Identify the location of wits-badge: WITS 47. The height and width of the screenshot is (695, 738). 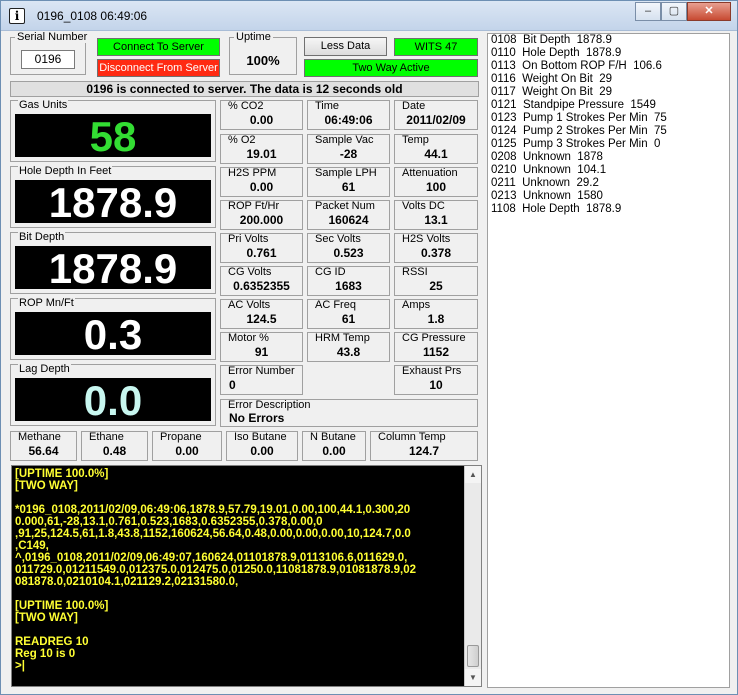
(436, 47).